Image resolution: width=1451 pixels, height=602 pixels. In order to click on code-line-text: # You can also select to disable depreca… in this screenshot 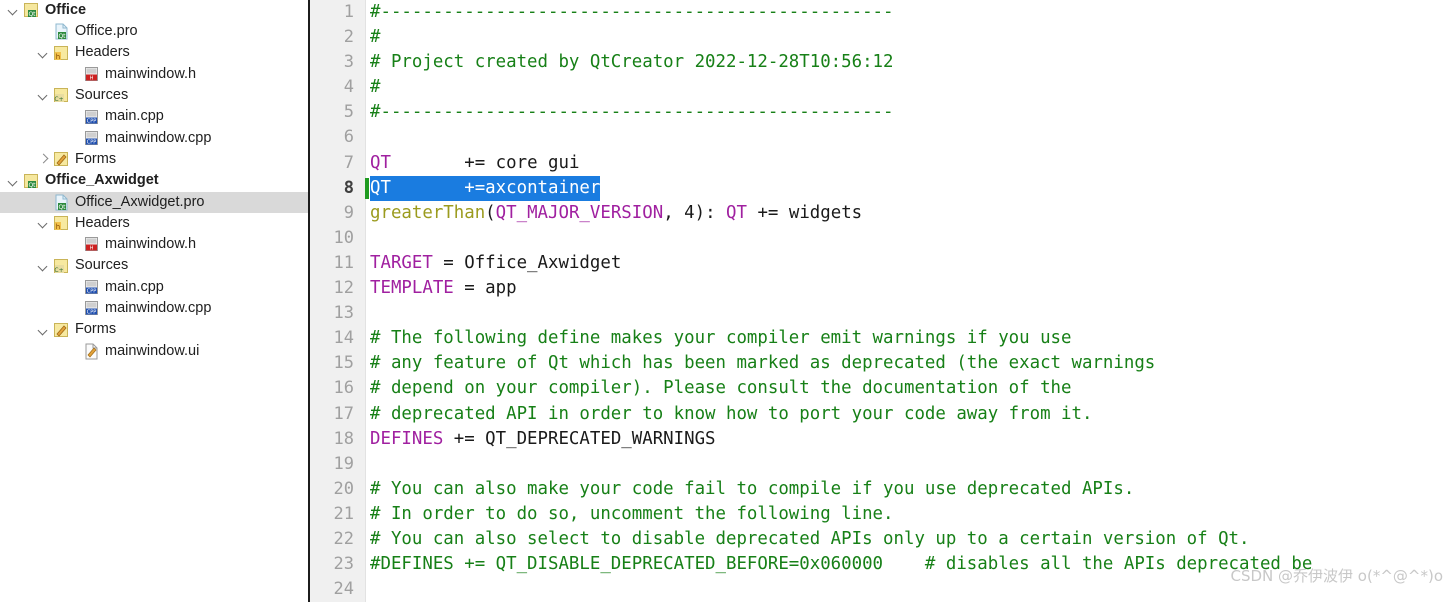, I will do `click(809, 539)`.